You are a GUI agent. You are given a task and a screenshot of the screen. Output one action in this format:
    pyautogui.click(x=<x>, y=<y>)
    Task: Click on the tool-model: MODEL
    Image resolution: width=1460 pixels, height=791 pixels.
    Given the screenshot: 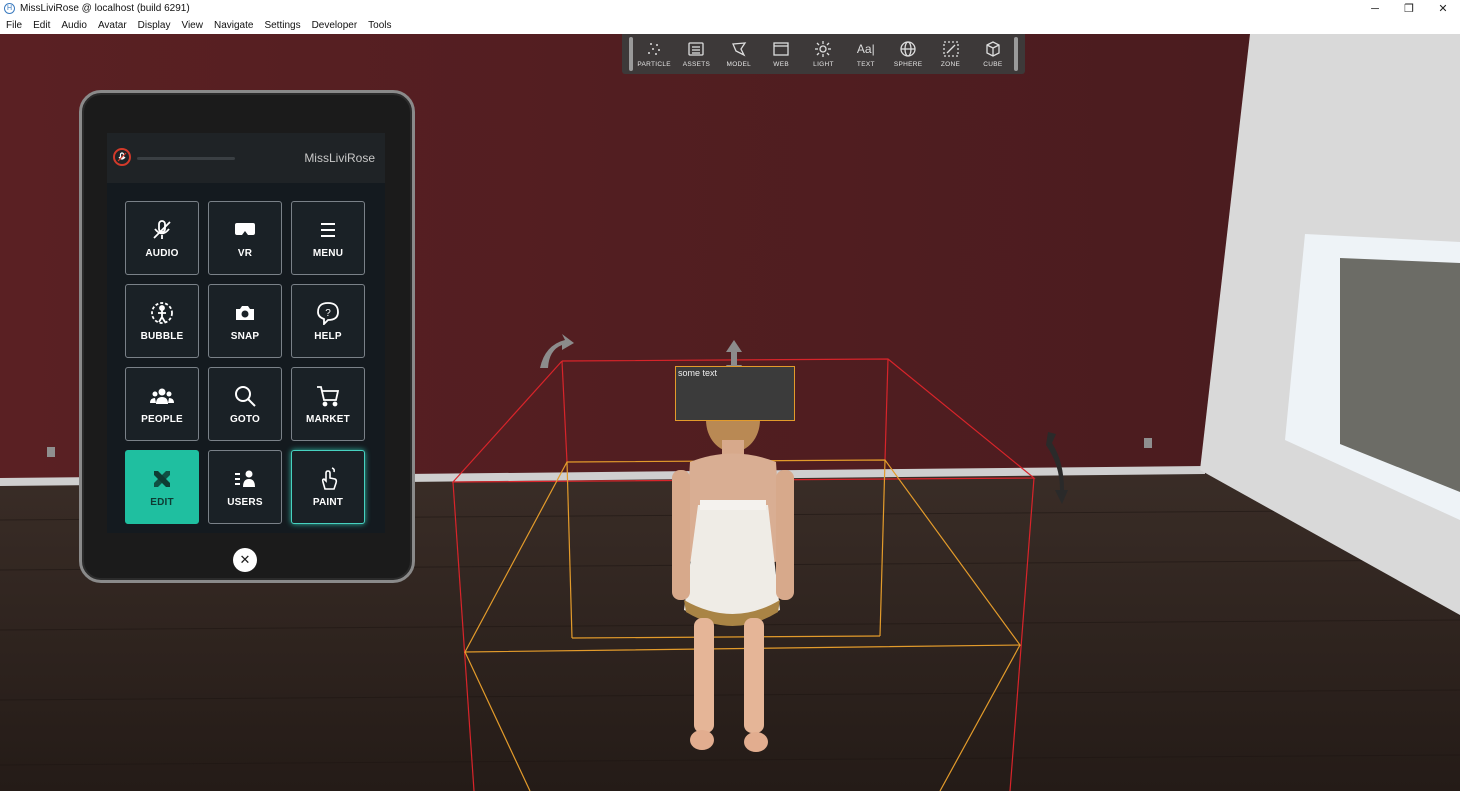 What is the action you would take?
    pyautogui.click(x=739, y=54)
    